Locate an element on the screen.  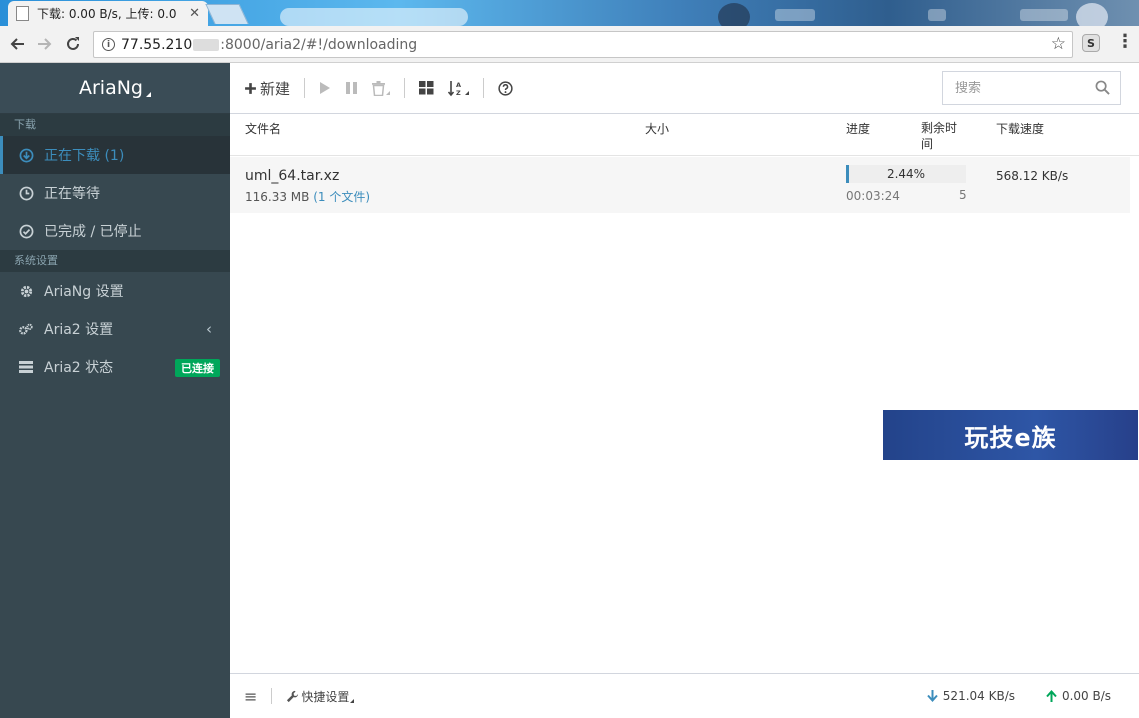
task-connections: 5 is located at coordinates (963, 195).